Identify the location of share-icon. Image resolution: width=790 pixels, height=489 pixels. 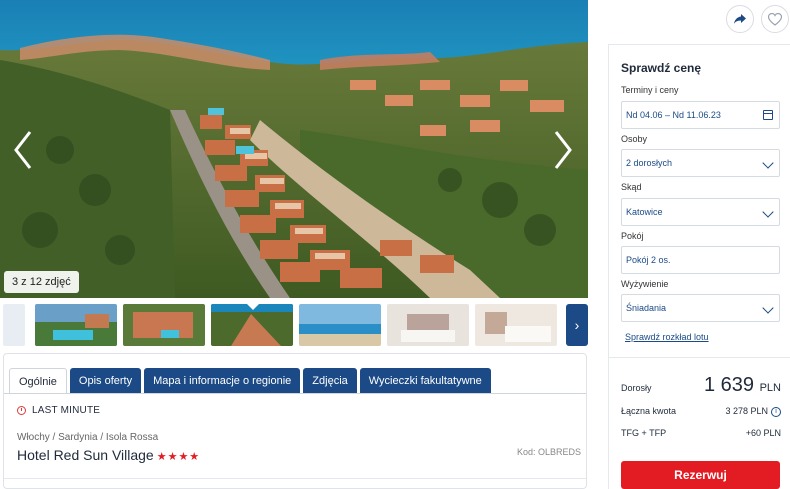
(740, 19).